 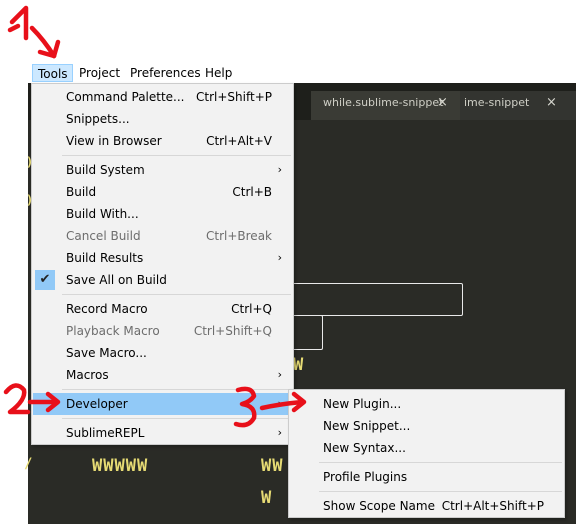 I want to click on menu-item-label: Save All on Build, so click(x=116, y=280).